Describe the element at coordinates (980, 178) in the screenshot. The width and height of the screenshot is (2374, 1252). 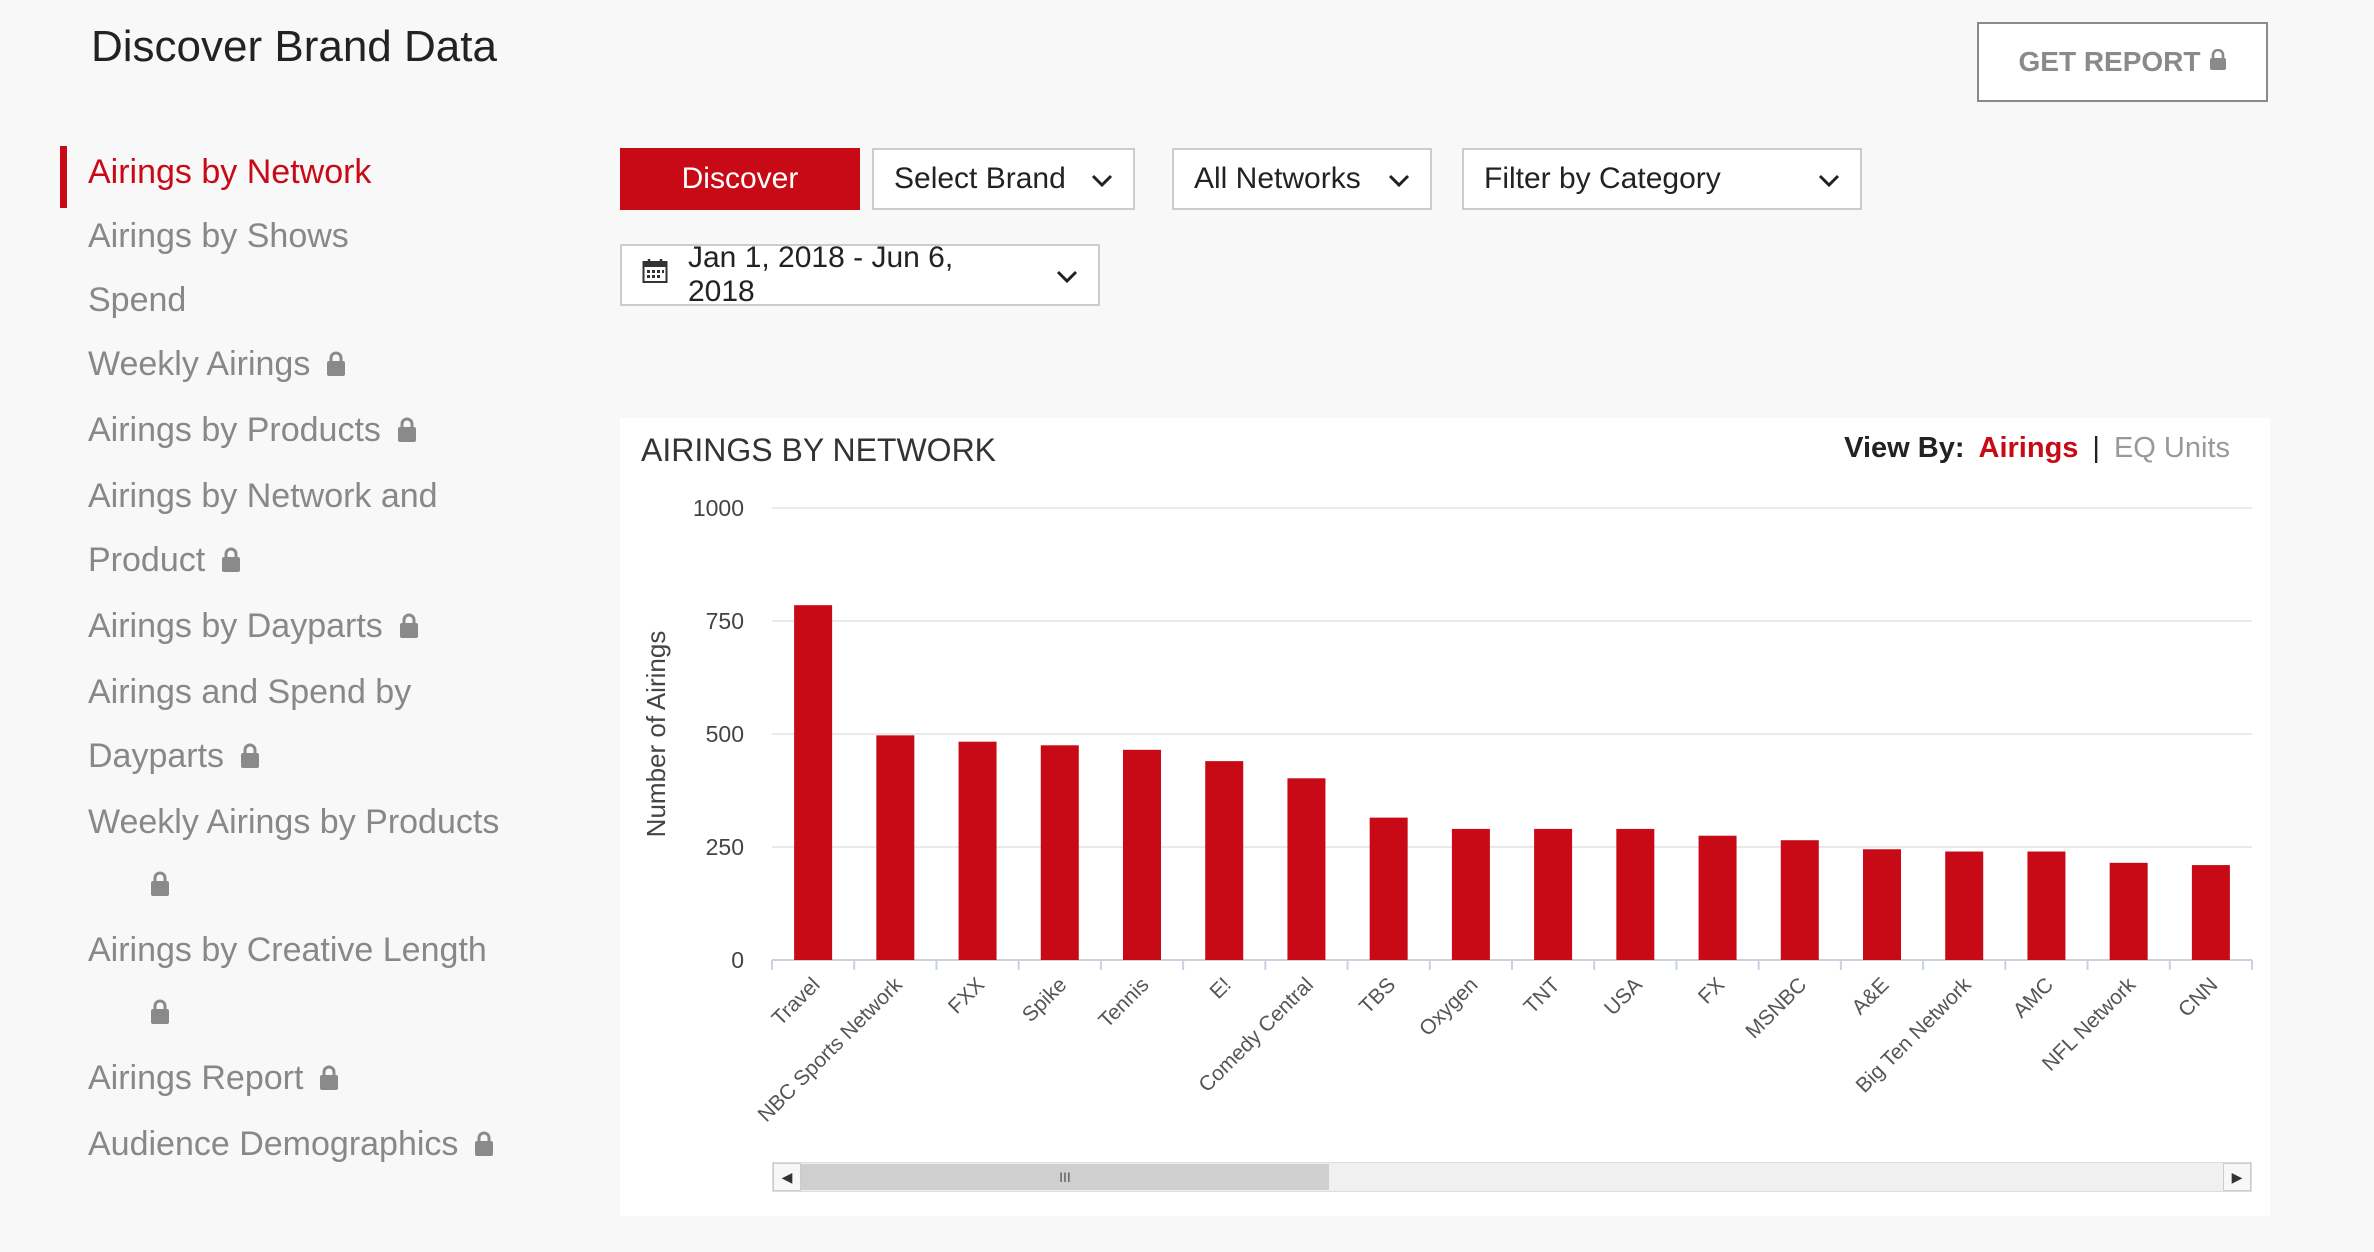
I see `select-brand-label: Select Brand` at that location.